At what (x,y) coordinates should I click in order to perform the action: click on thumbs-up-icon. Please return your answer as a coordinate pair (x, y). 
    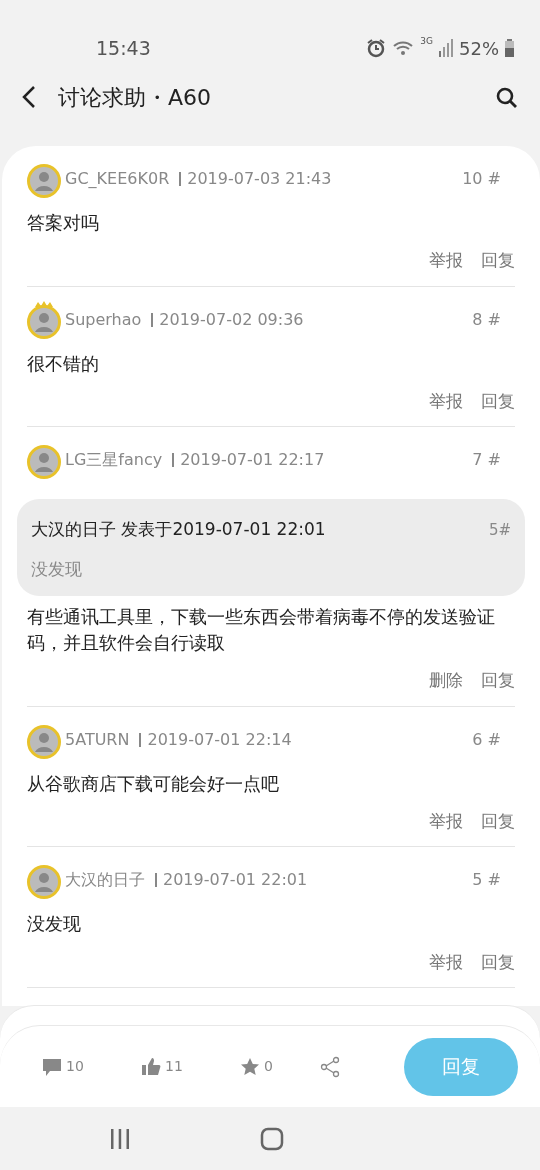
    Looking at the image, I should click on (151, 1066).